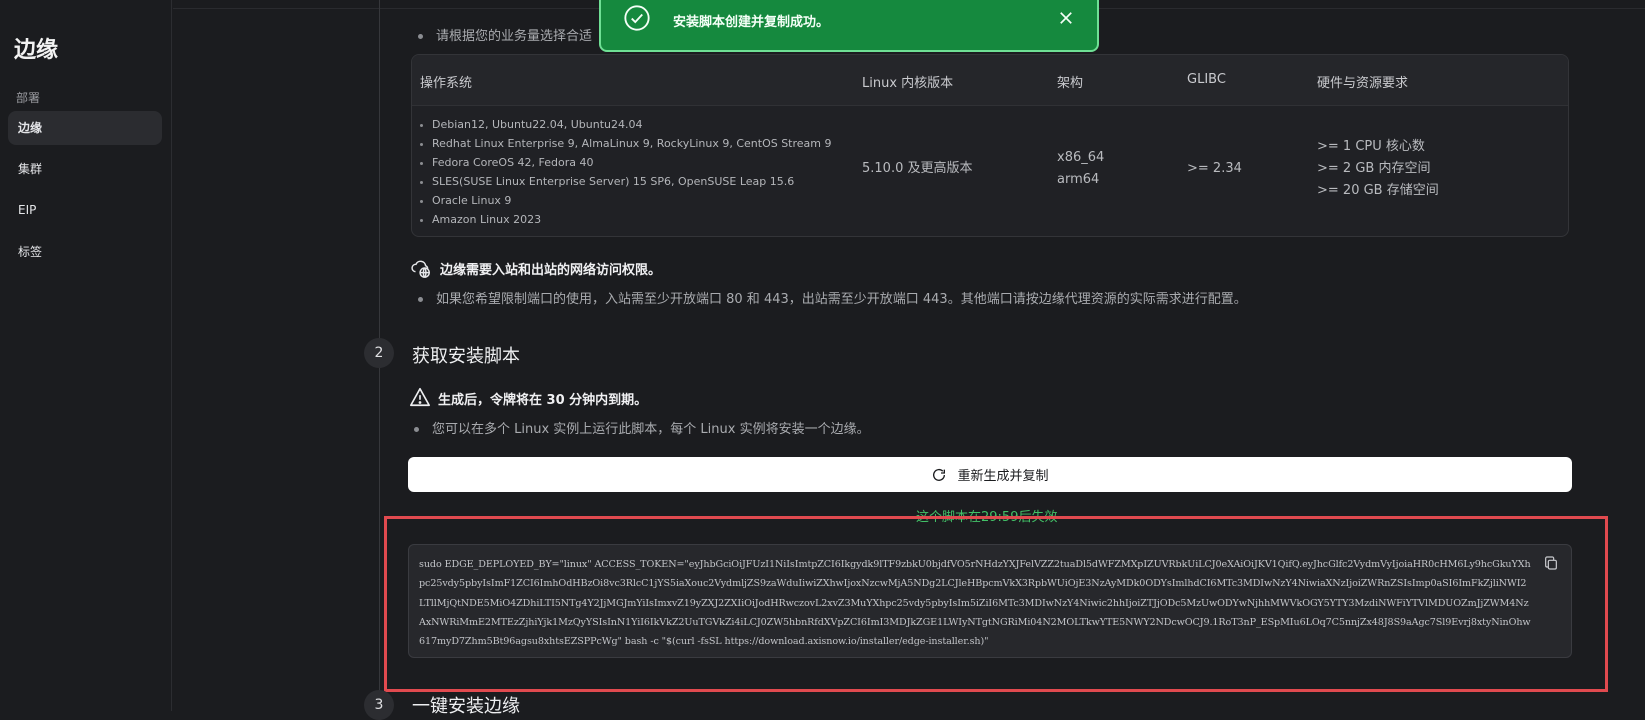 The width and height of the screenshot is (1645, 720). What do you see at coordinates (1070, 83) in the screenshot?
I see `th-arch: 架构` at bounding box center [1070, 83].